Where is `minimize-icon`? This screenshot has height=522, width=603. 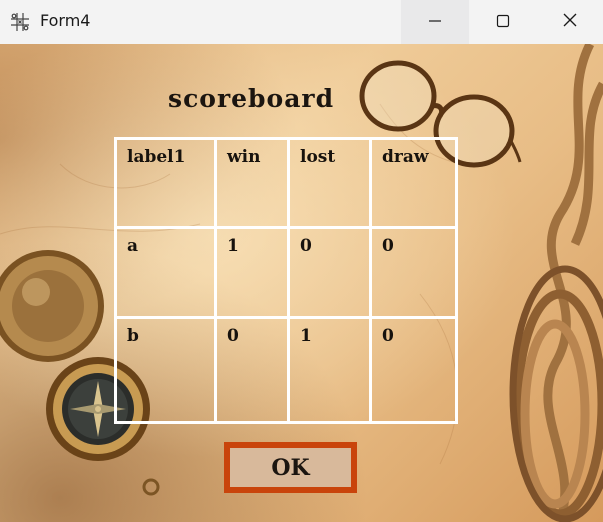
minimize-icon is located at coordinates (435, 22).